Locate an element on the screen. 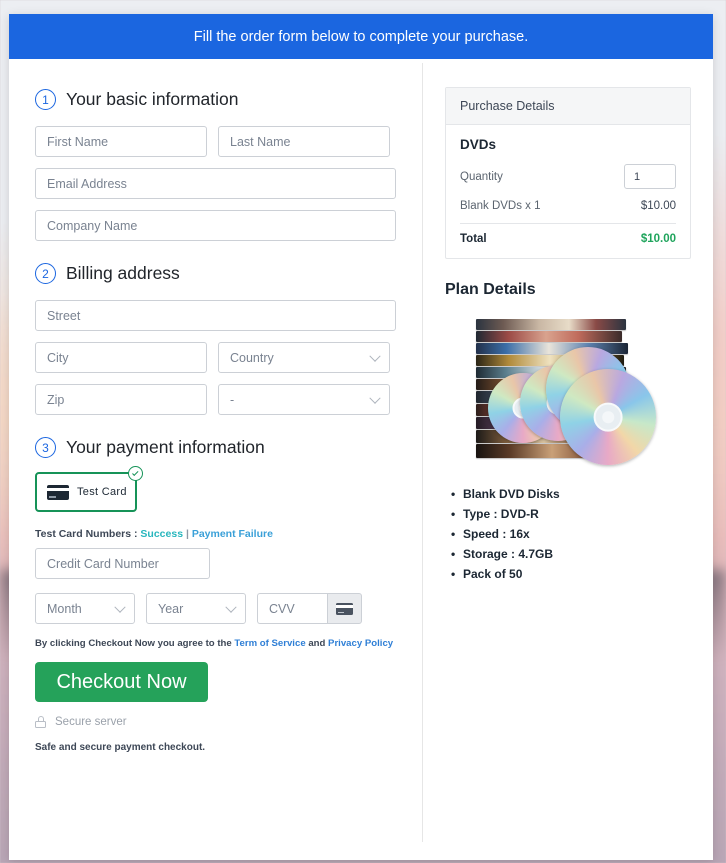  cvv-card-icon-button is located at coordinates (344, 608).